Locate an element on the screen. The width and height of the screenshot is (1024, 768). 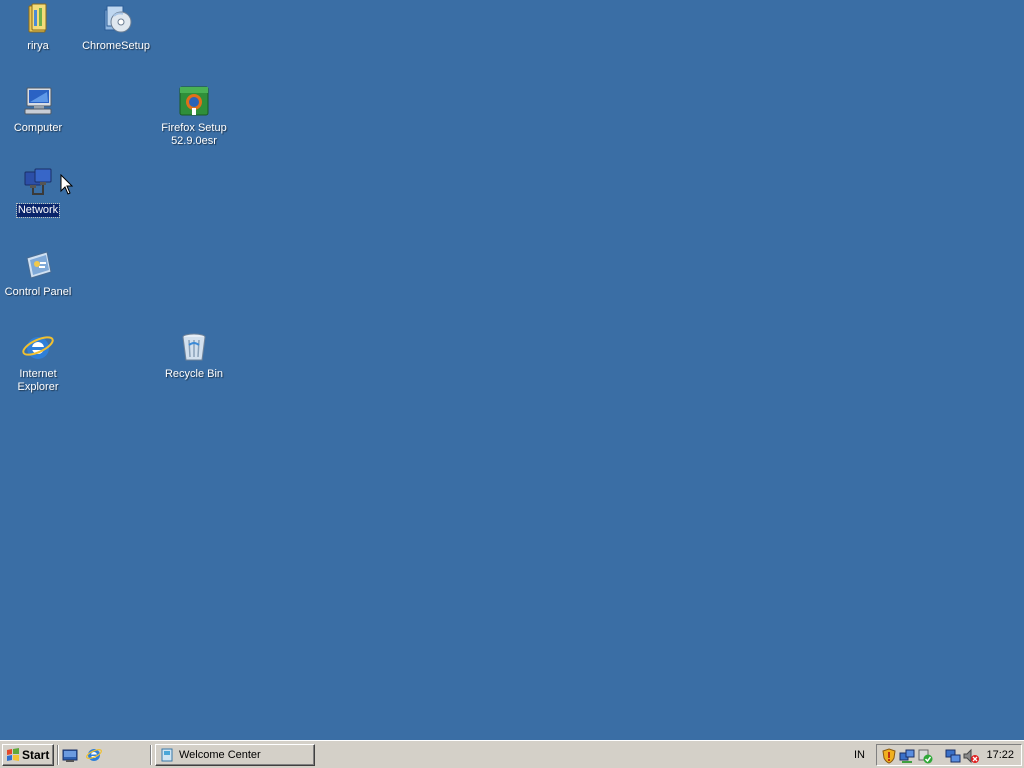
desktop-icon-computer: Computer is located at coordinates (38, 109).